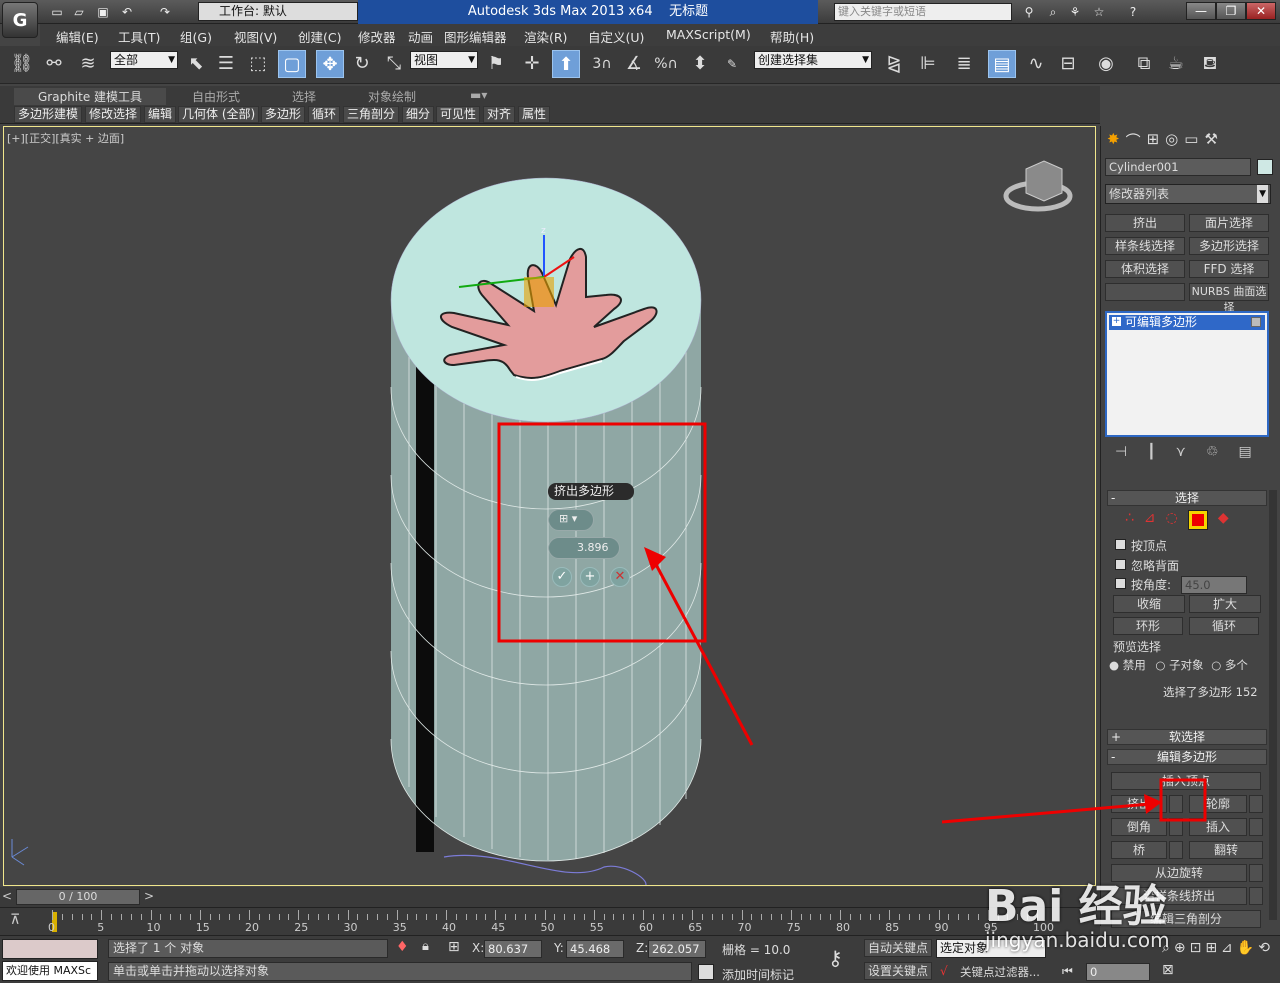 The width and height of the screenshot is (1280, 983). What do you see at coordinates (1210, 64) in the screenshot?
I see `render-production-icon: ⛾` at bounding box center [1210, 64].